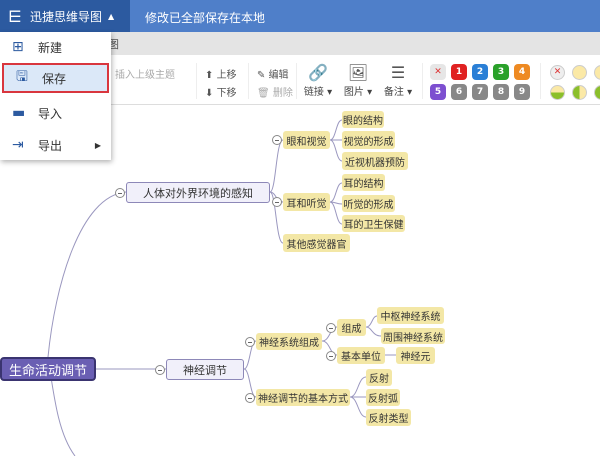 This screenshot has height=456, width=600. What do you see at coordinates (351, 327) in the screenshot?
I see `mindmap-node-zc: 组成` at bounding box center [351, 327].